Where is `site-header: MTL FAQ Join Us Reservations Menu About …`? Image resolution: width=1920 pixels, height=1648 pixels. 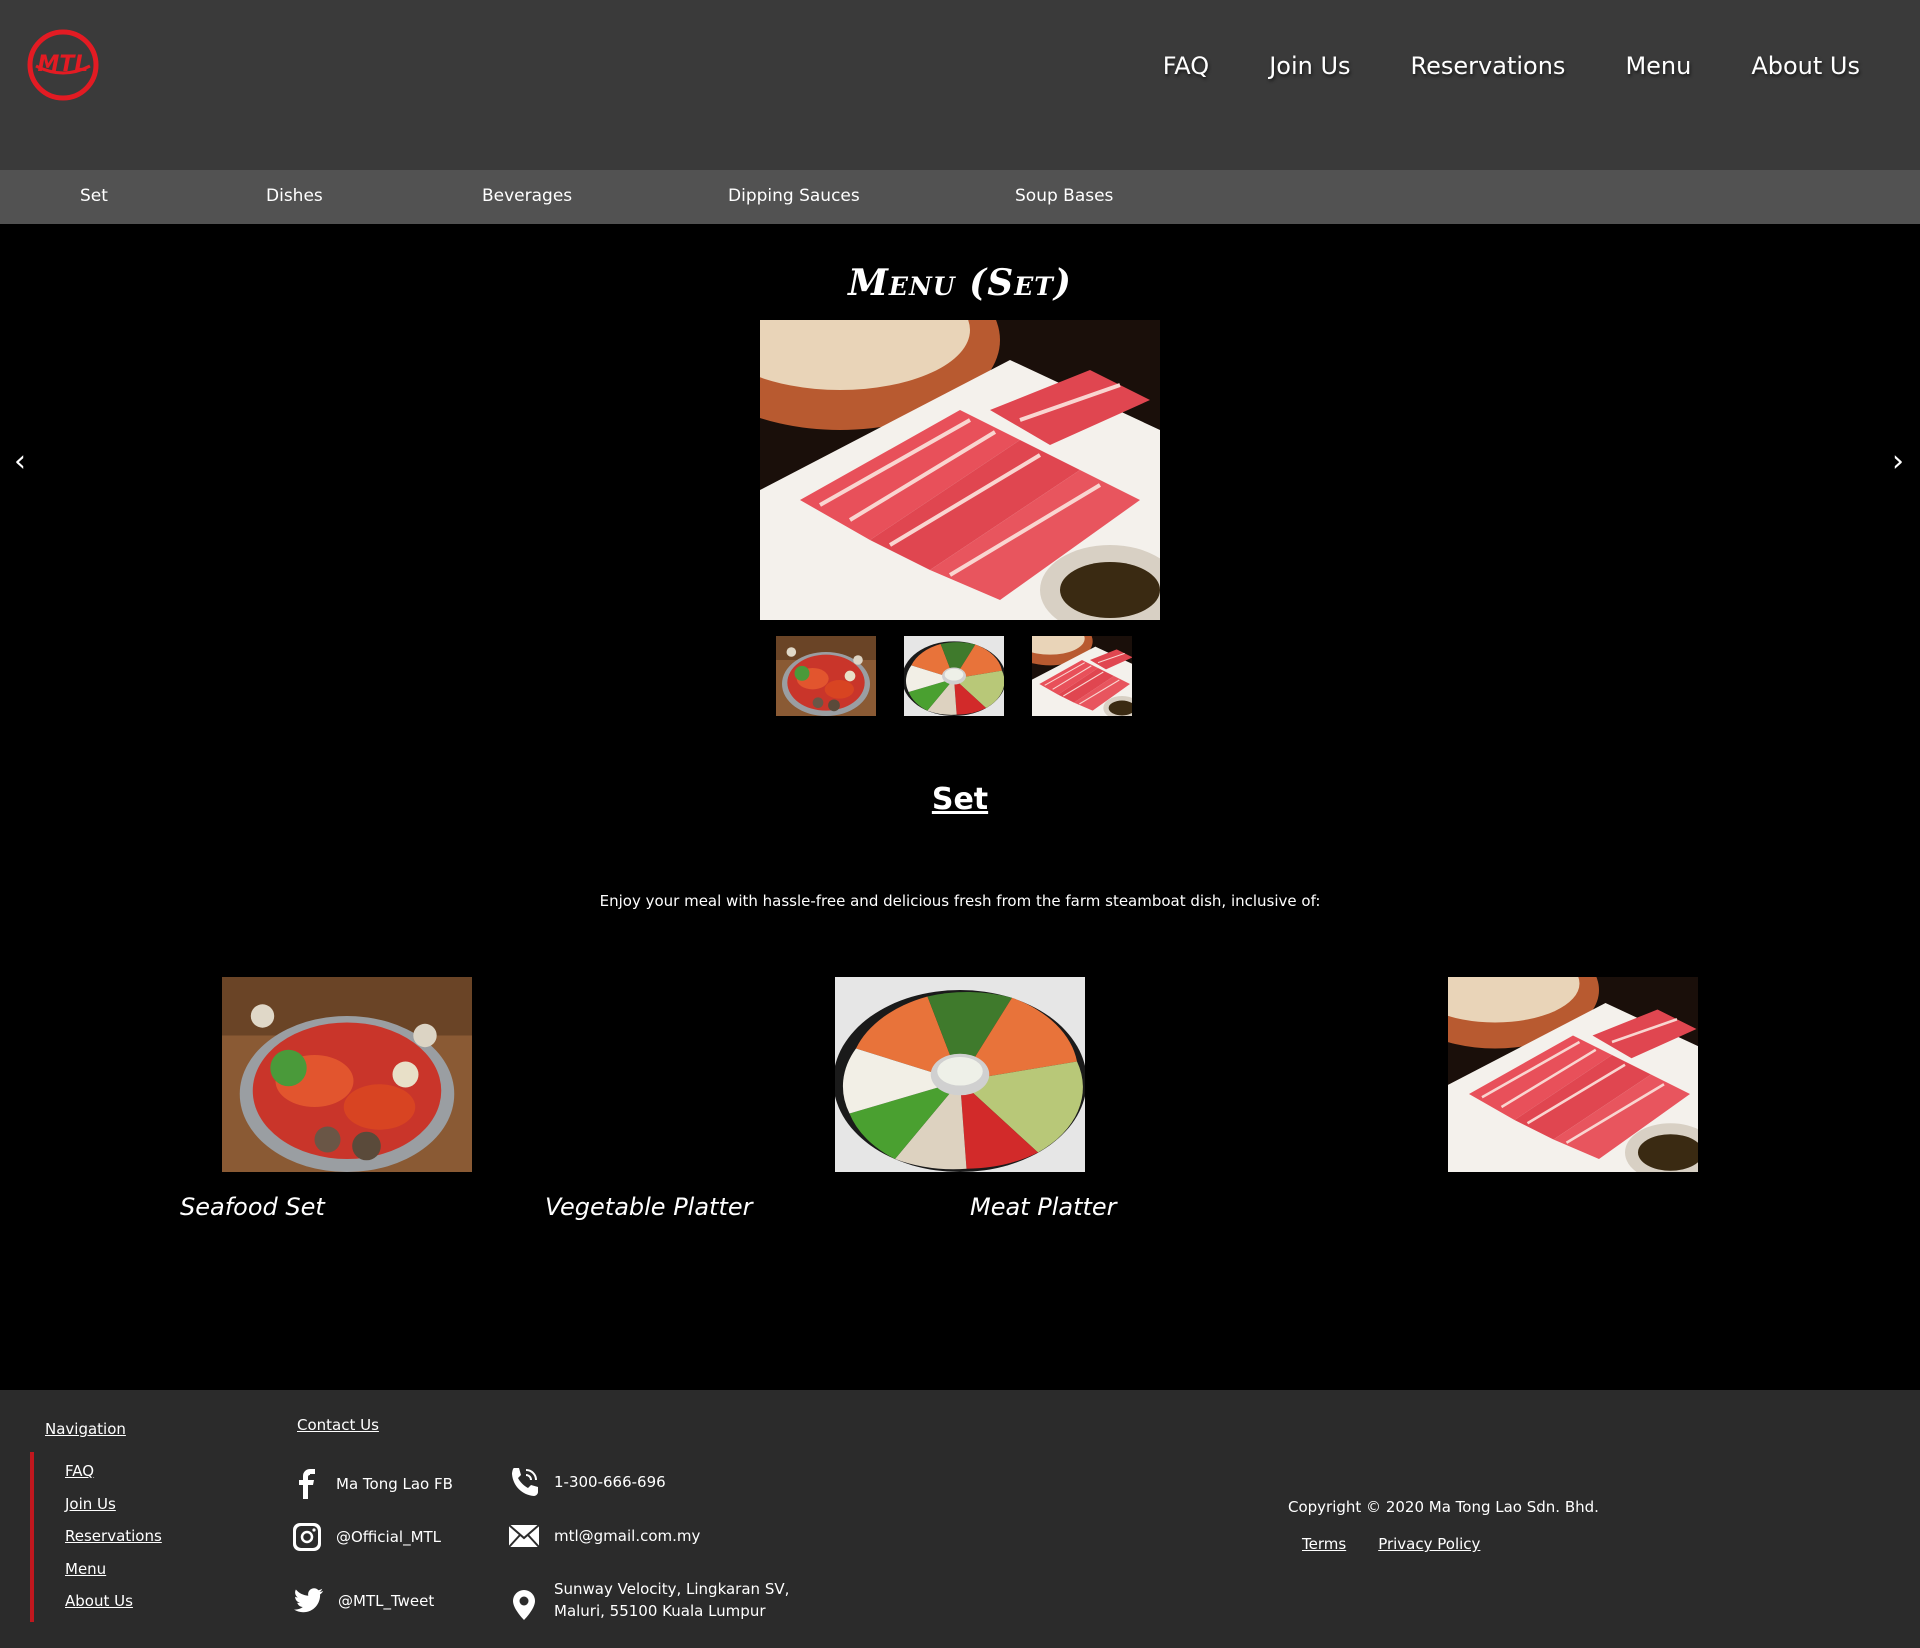
site-header: MTL FAQ Join Us Reservations Menu About … is located at coordinates (960, 85).